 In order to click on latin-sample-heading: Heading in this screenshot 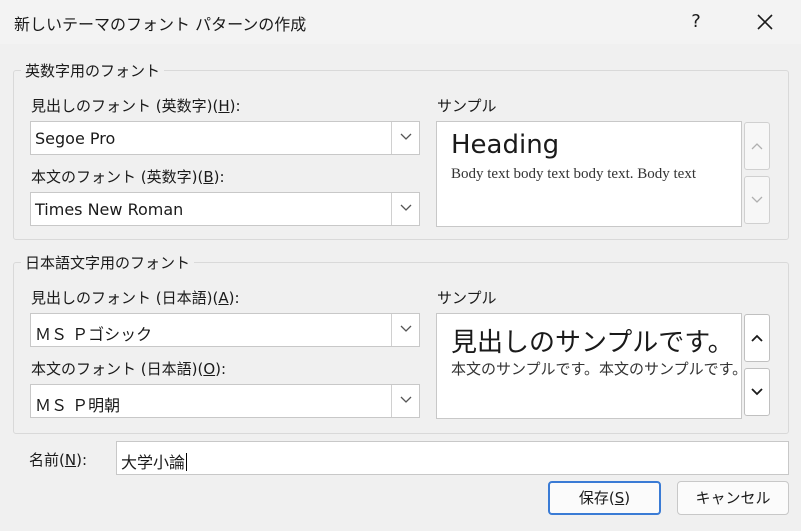, I will do `click(505, 145)`.